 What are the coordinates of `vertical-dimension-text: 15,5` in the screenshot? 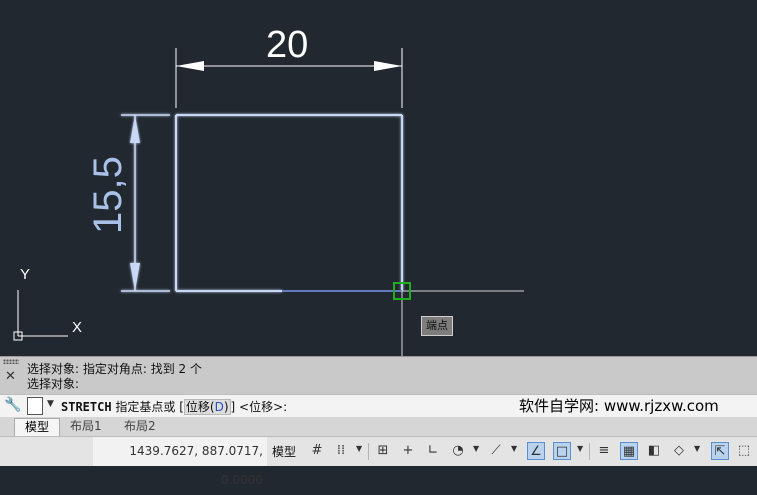 It's located at (108, 195).